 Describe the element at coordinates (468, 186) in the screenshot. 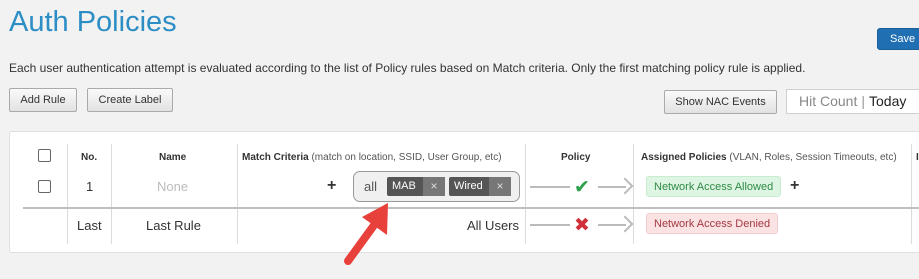

I see `criteria-tag-label: Wired` at that location.